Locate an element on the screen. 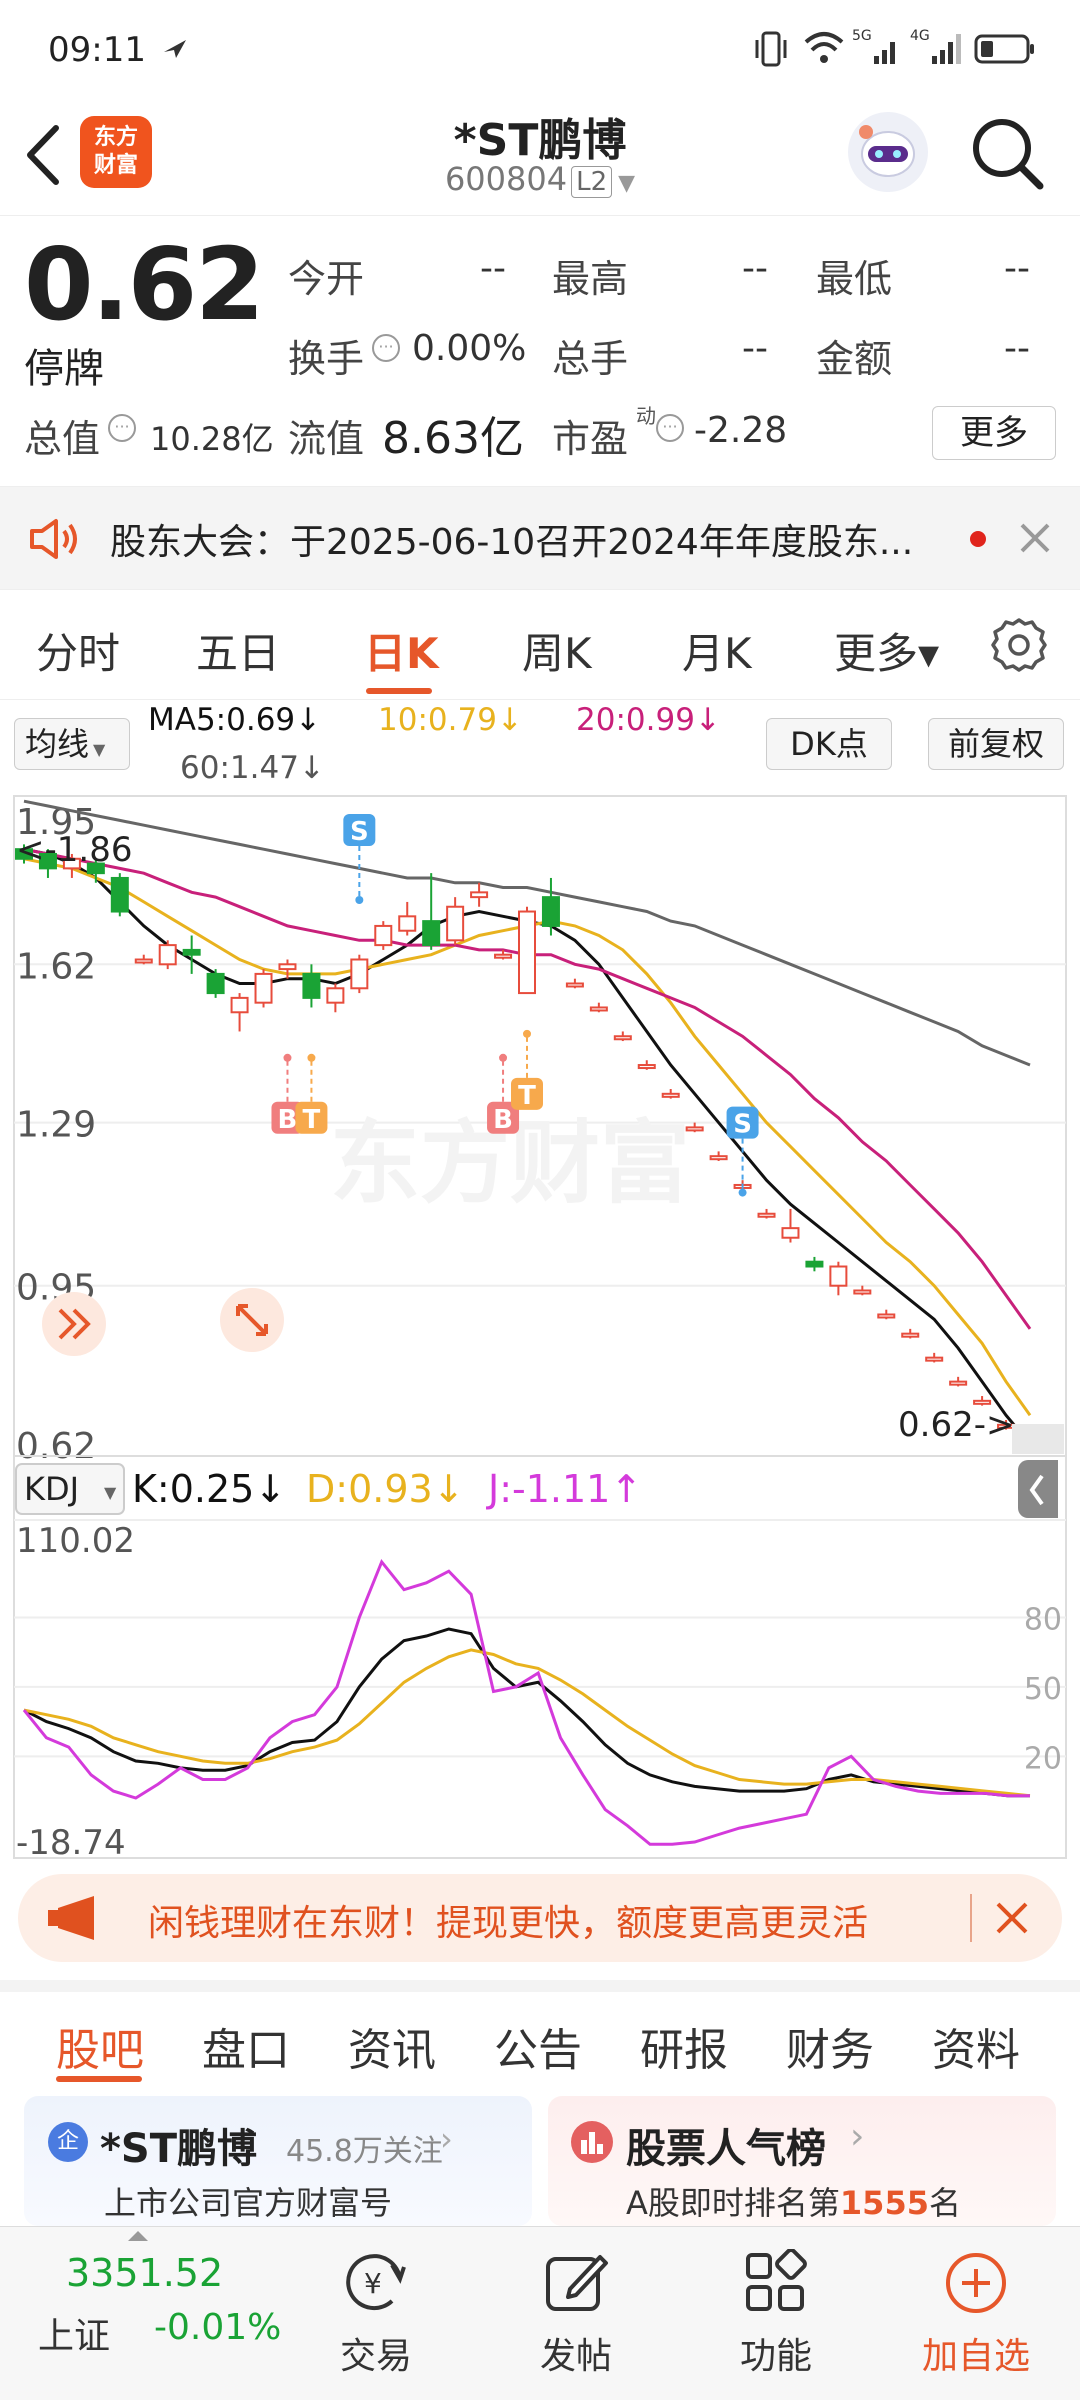 This screenshot has height=2401, width=1080. tab-pankou: 盘口 is located at coordinates (246, 2046).